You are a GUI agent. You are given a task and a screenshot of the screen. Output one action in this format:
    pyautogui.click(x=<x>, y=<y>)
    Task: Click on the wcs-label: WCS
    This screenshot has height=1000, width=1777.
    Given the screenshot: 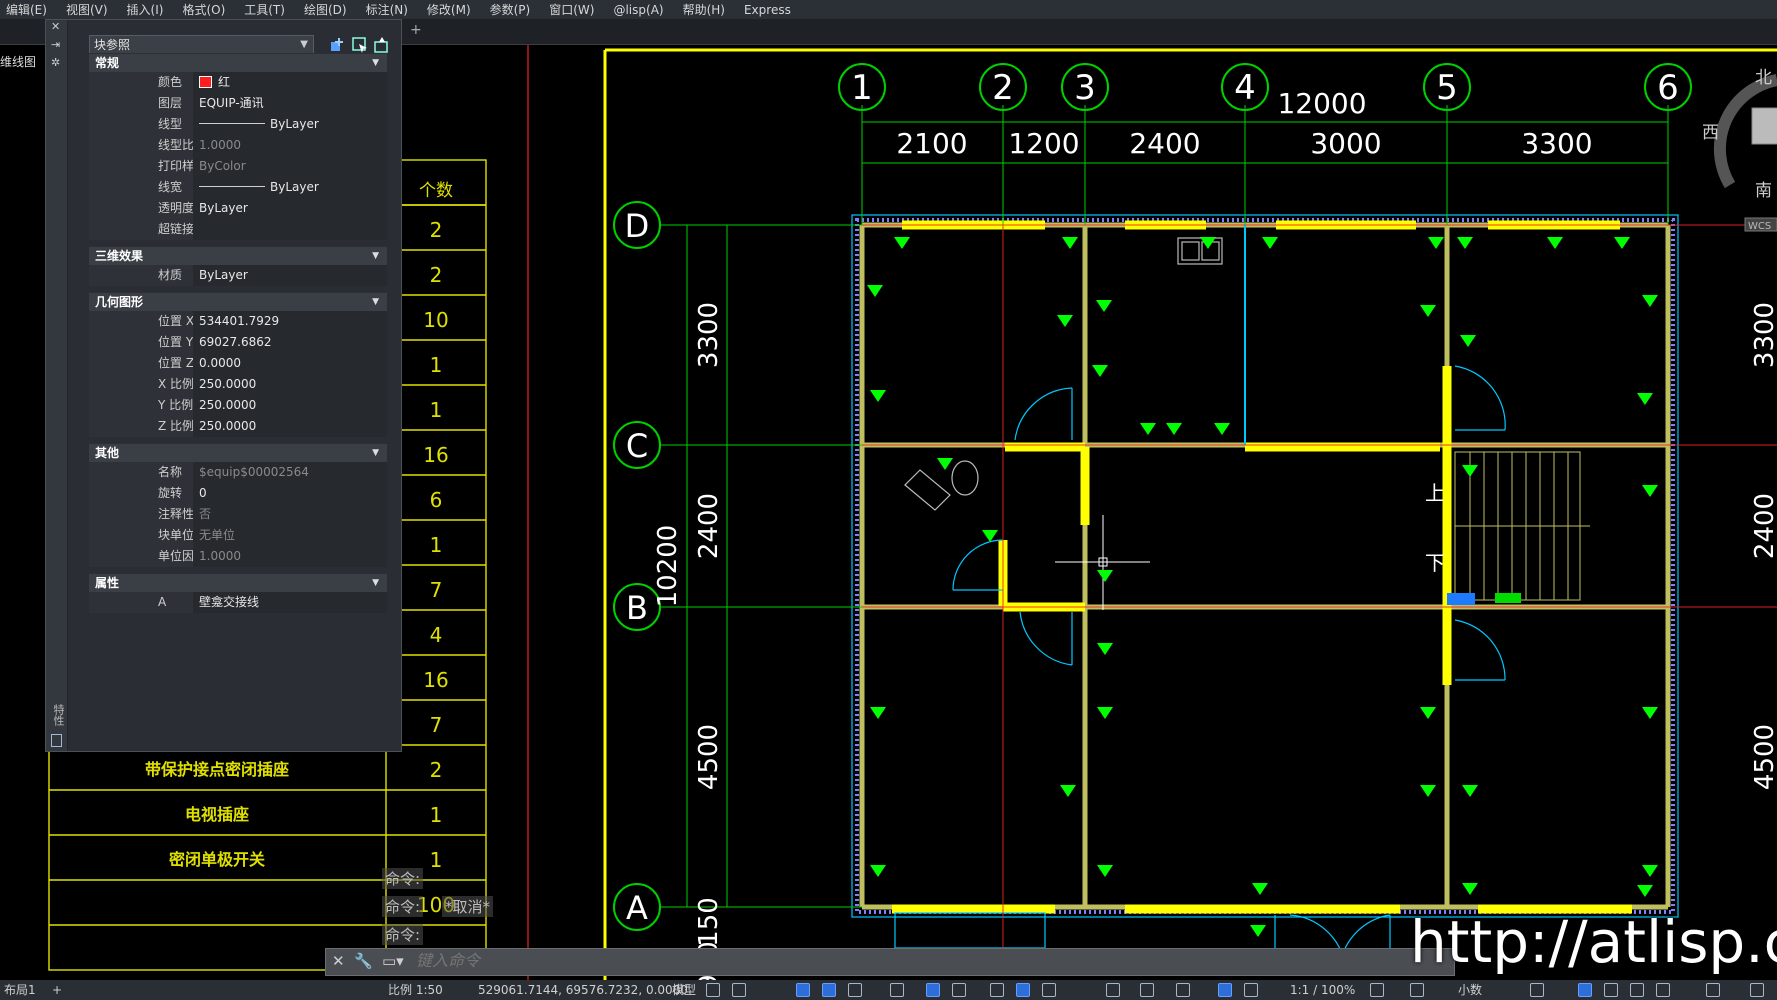 What is the action you would take?
    pyautogui.click(x=1759, y=226)
    